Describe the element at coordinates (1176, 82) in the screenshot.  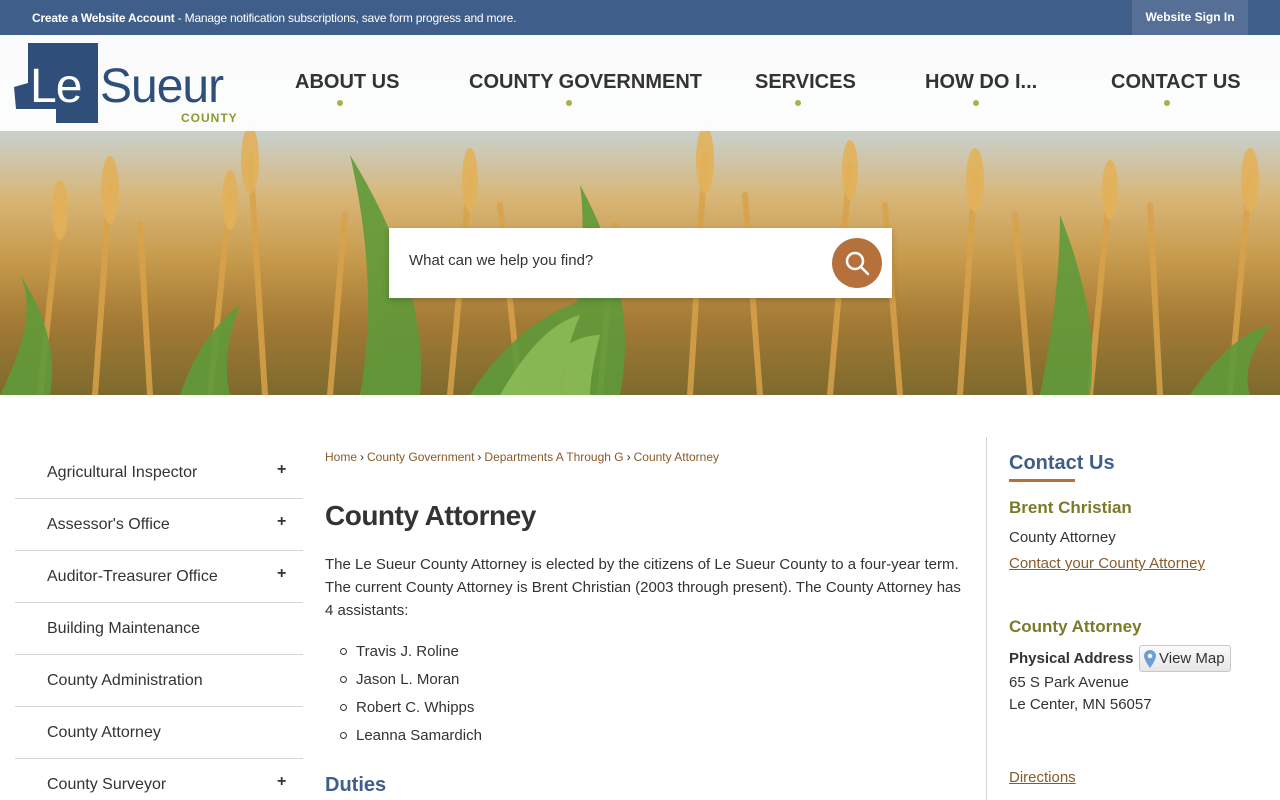
I see `nav-contact-us: CONTACT US` at that location.